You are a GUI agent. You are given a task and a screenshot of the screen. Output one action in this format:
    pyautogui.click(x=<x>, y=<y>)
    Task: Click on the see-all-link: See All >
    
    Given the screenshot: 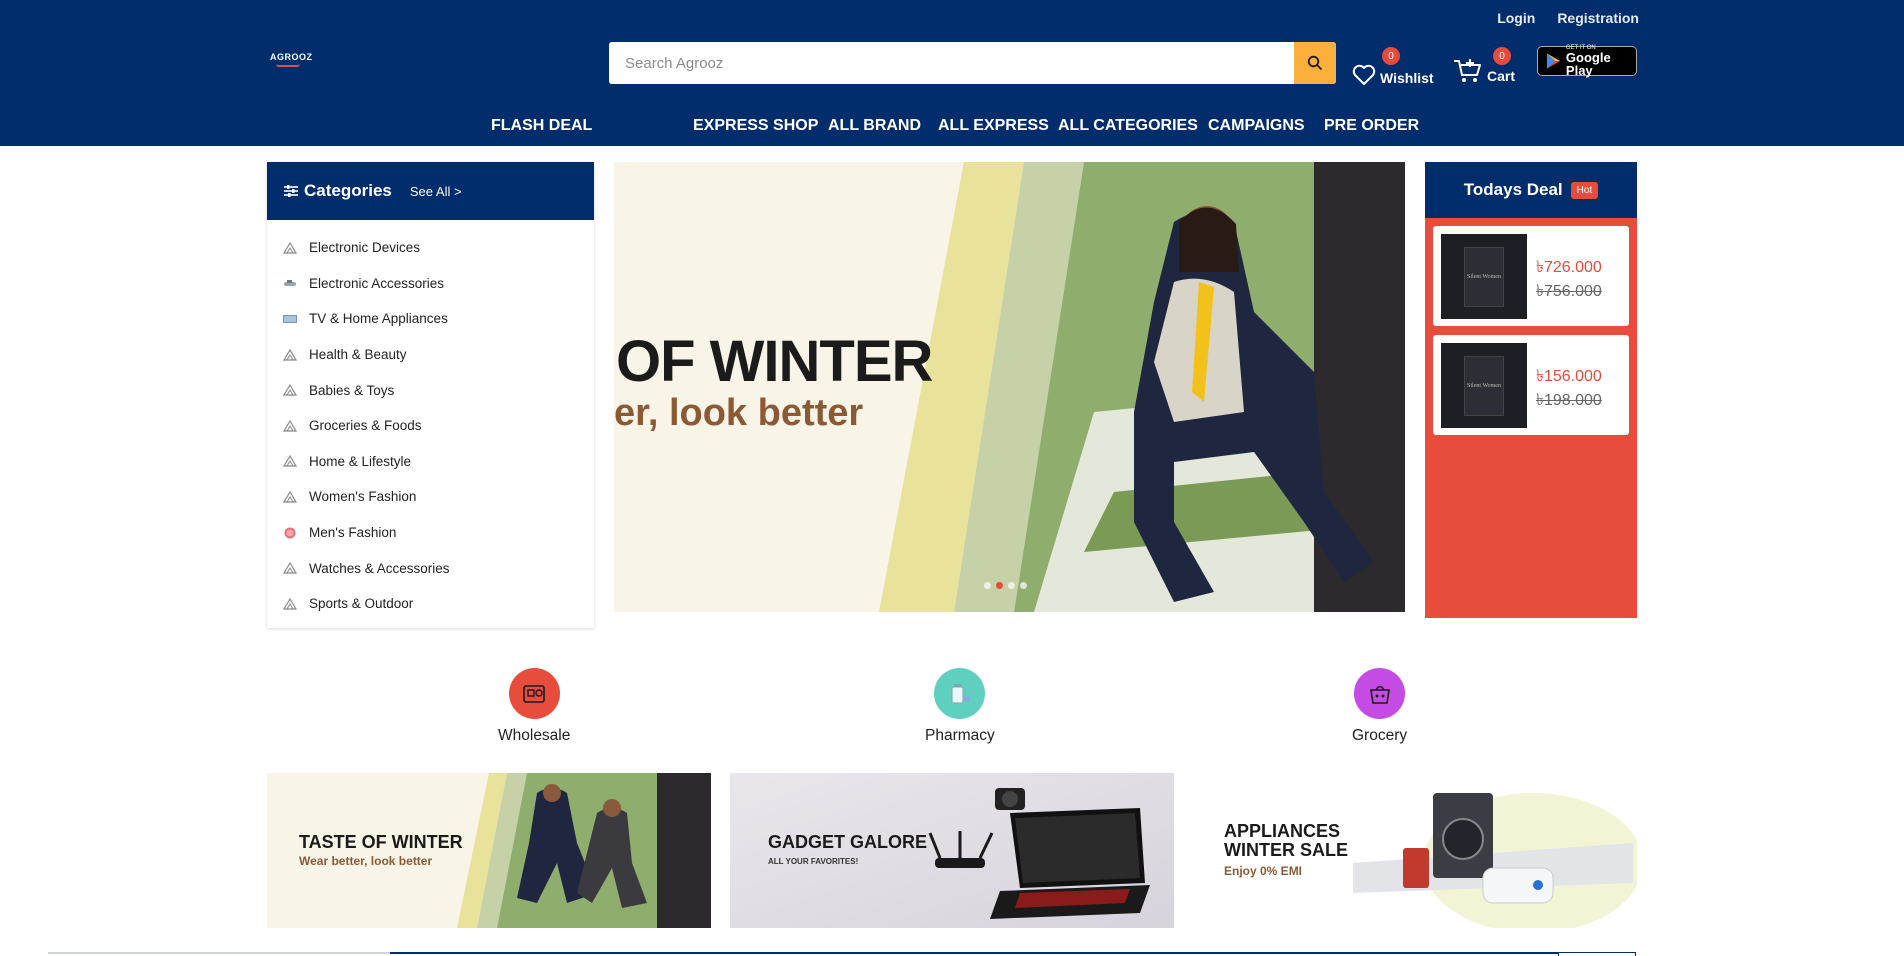 What is the action you would take?
    pyautogui.click(x=436, y=191)
    